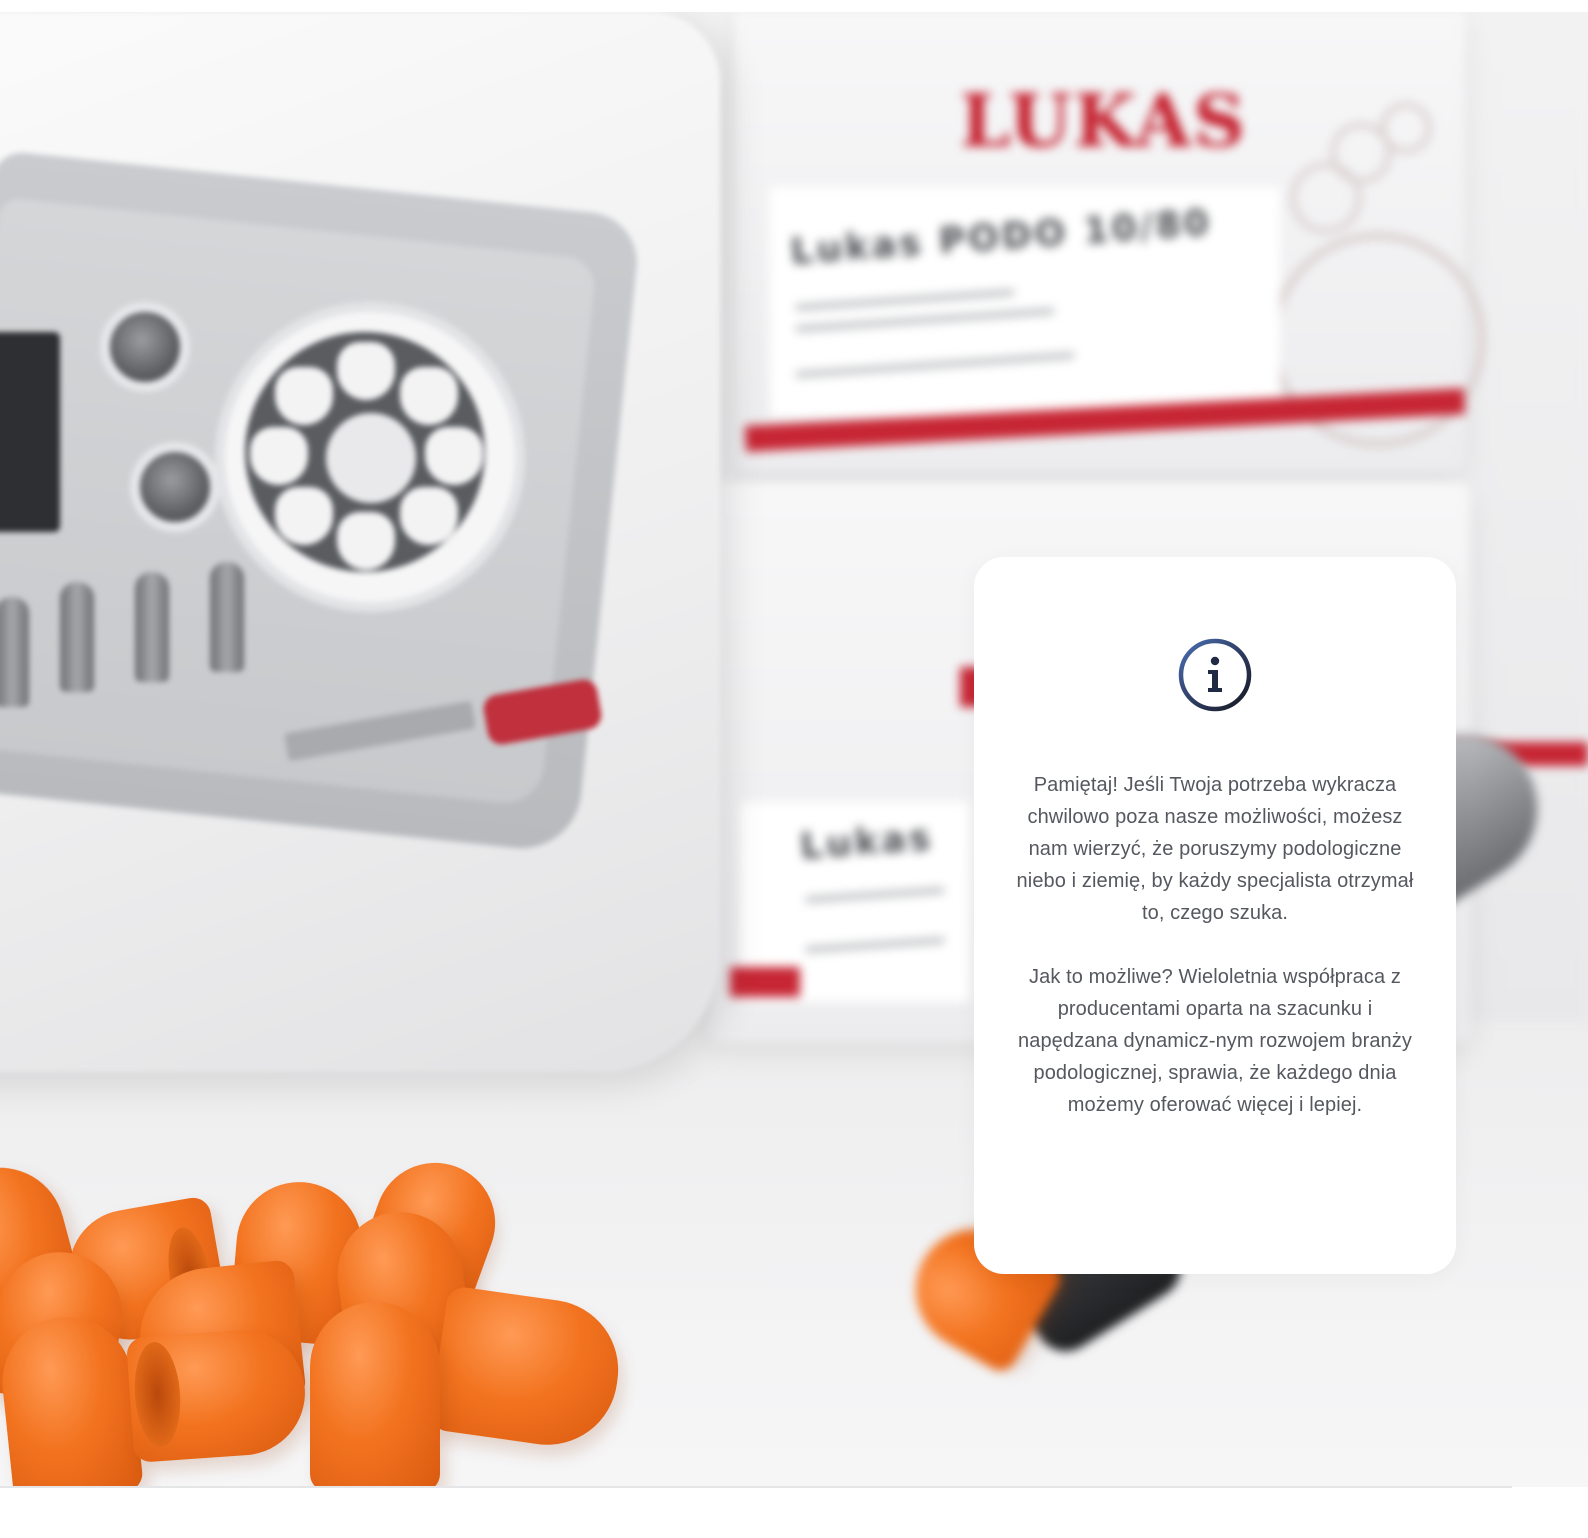 This screenshot has width=1588, height=1538. Describe the element at coordinates (1103, 120) in the screenshot. I see `brand-logo-text: LUKAS` at that location.